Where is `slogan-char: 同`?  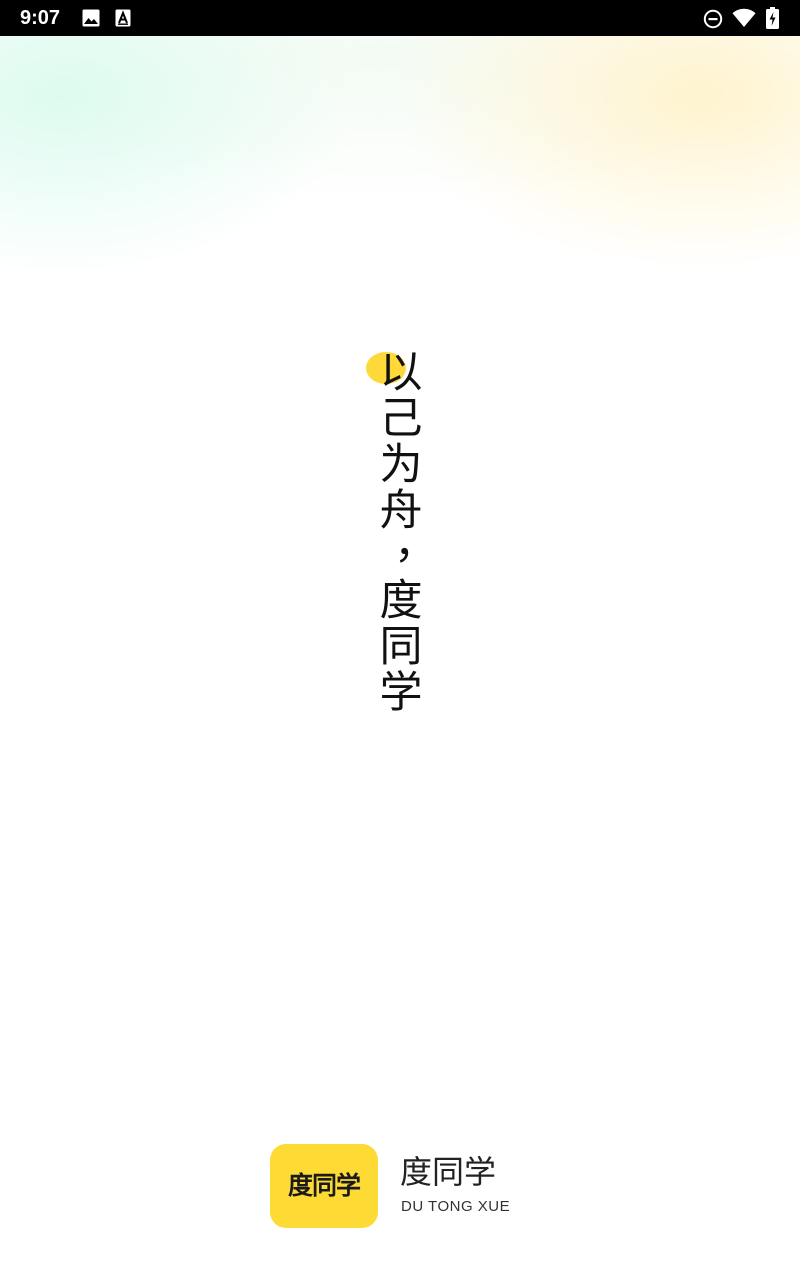
slogan-char: 同 is located at coordinates (401, 647).